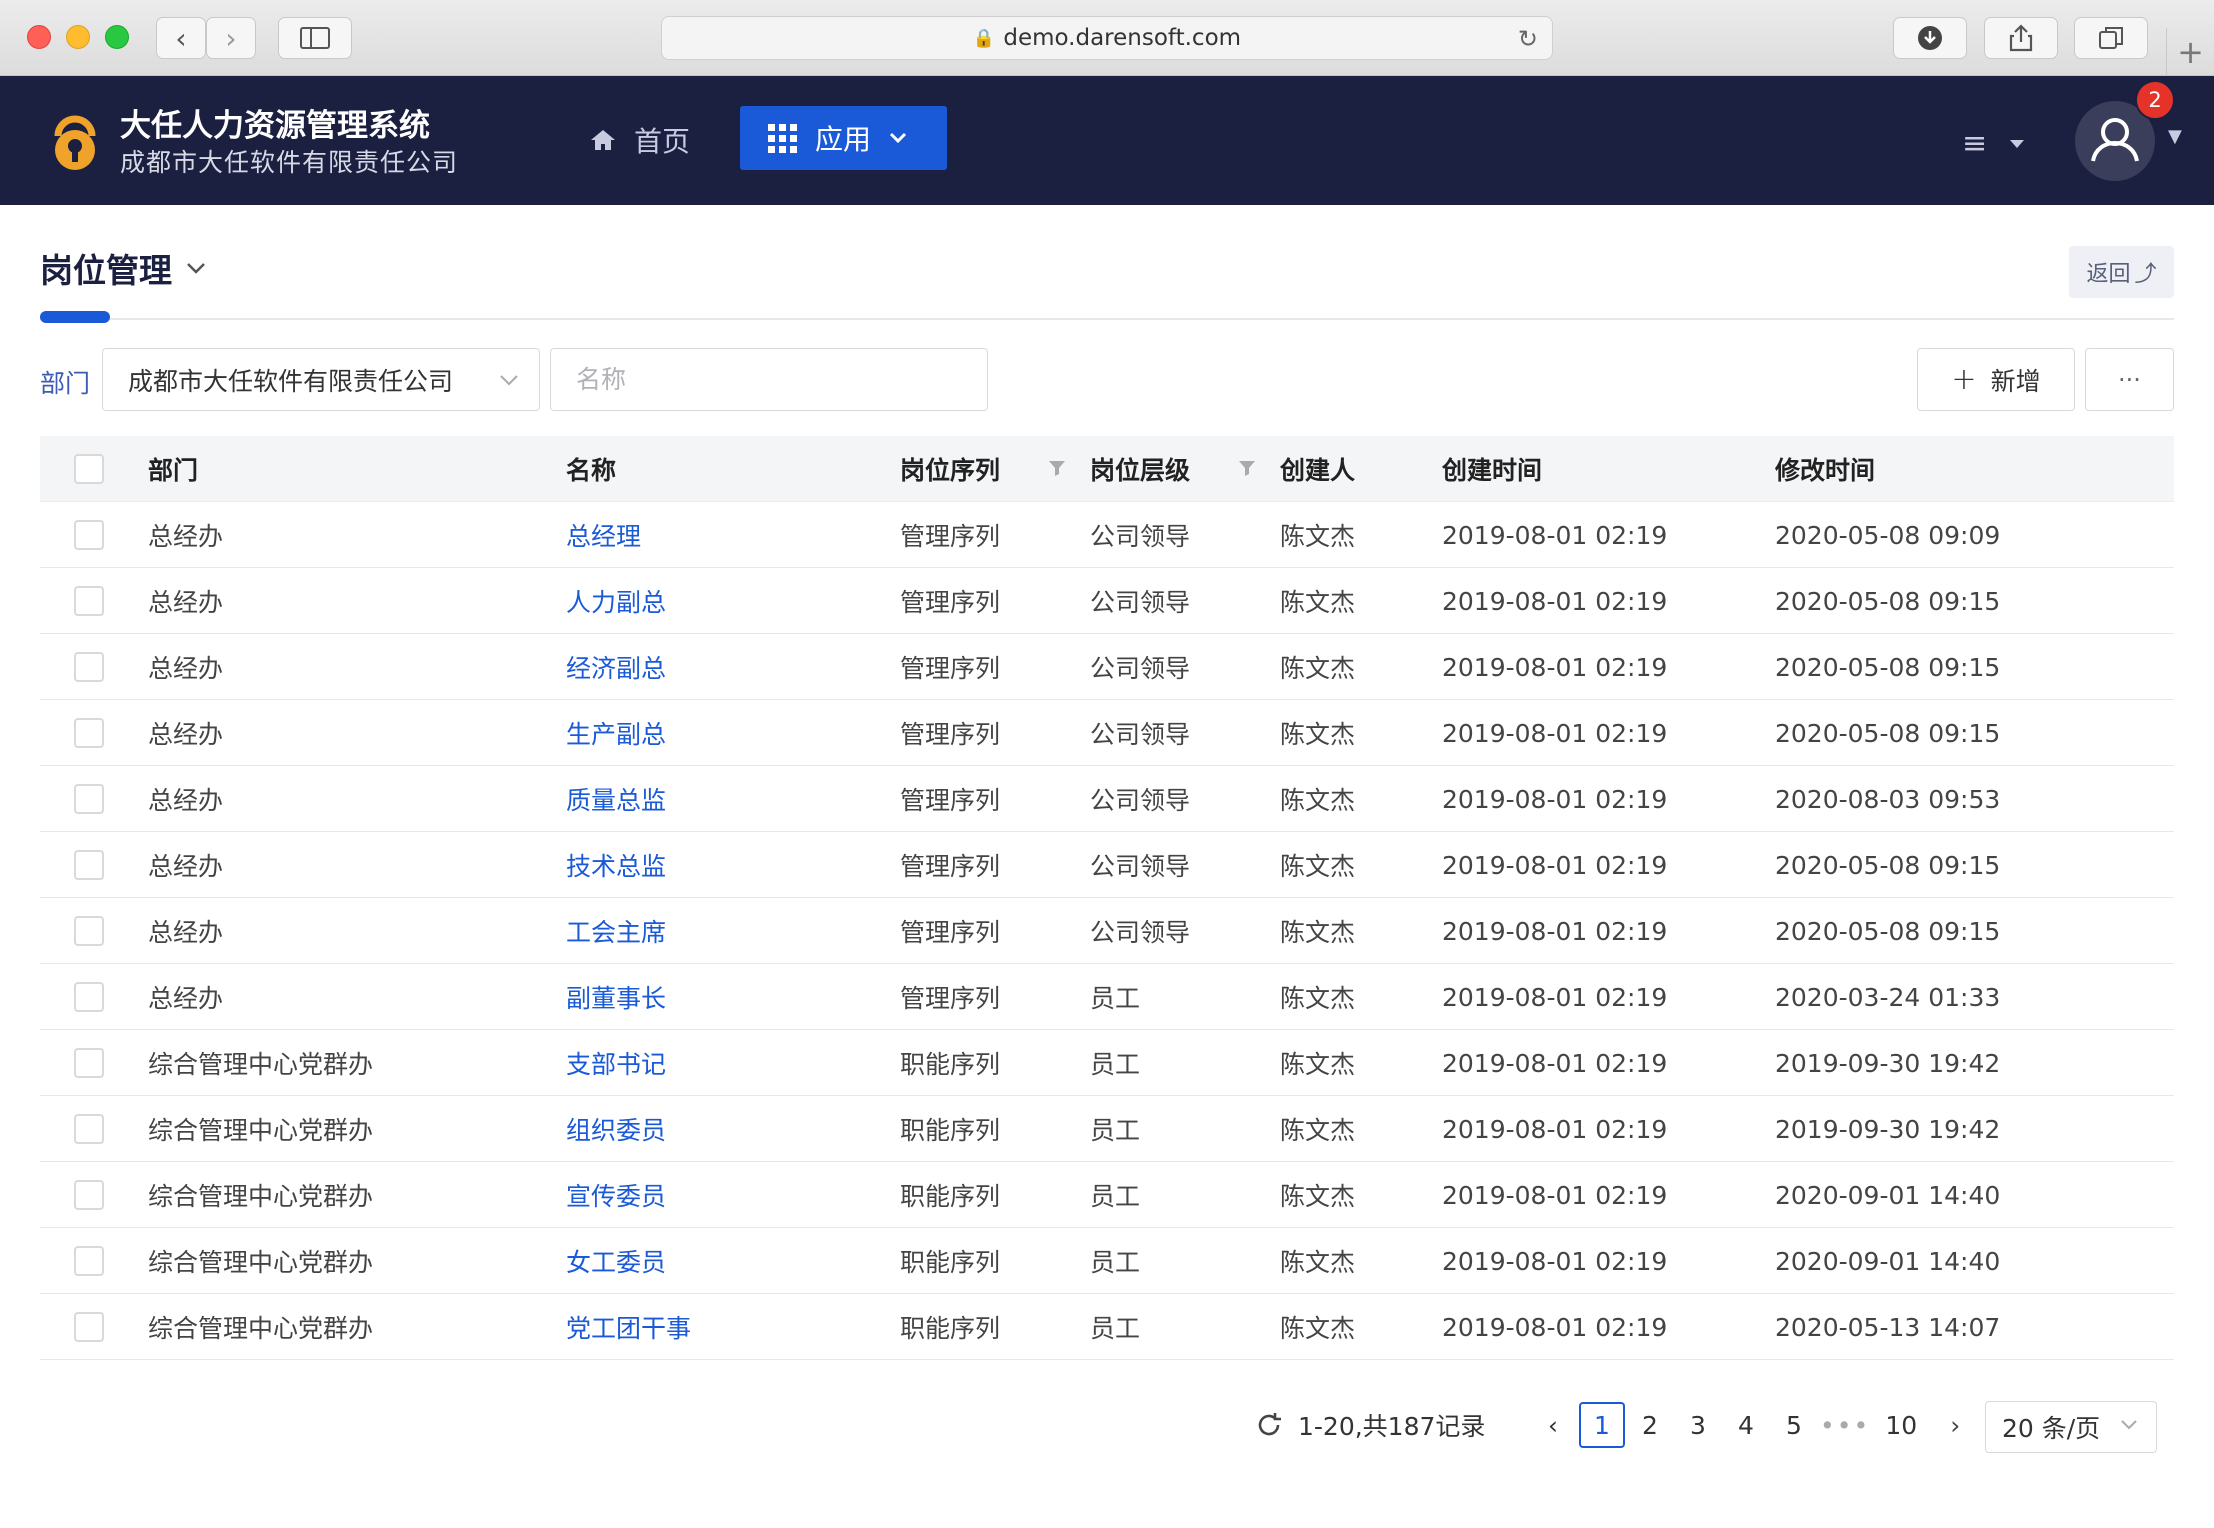 The width and height of the screenshot is (2214, 1528). What do you see at coordinates (1107, 140) in the screenshot?
I see `app-header: 大任人力资源管理系统 成都市大任软件有限责任公司 首页 应用 ≡ 2 ▼` at bounding box center [1107, 140].